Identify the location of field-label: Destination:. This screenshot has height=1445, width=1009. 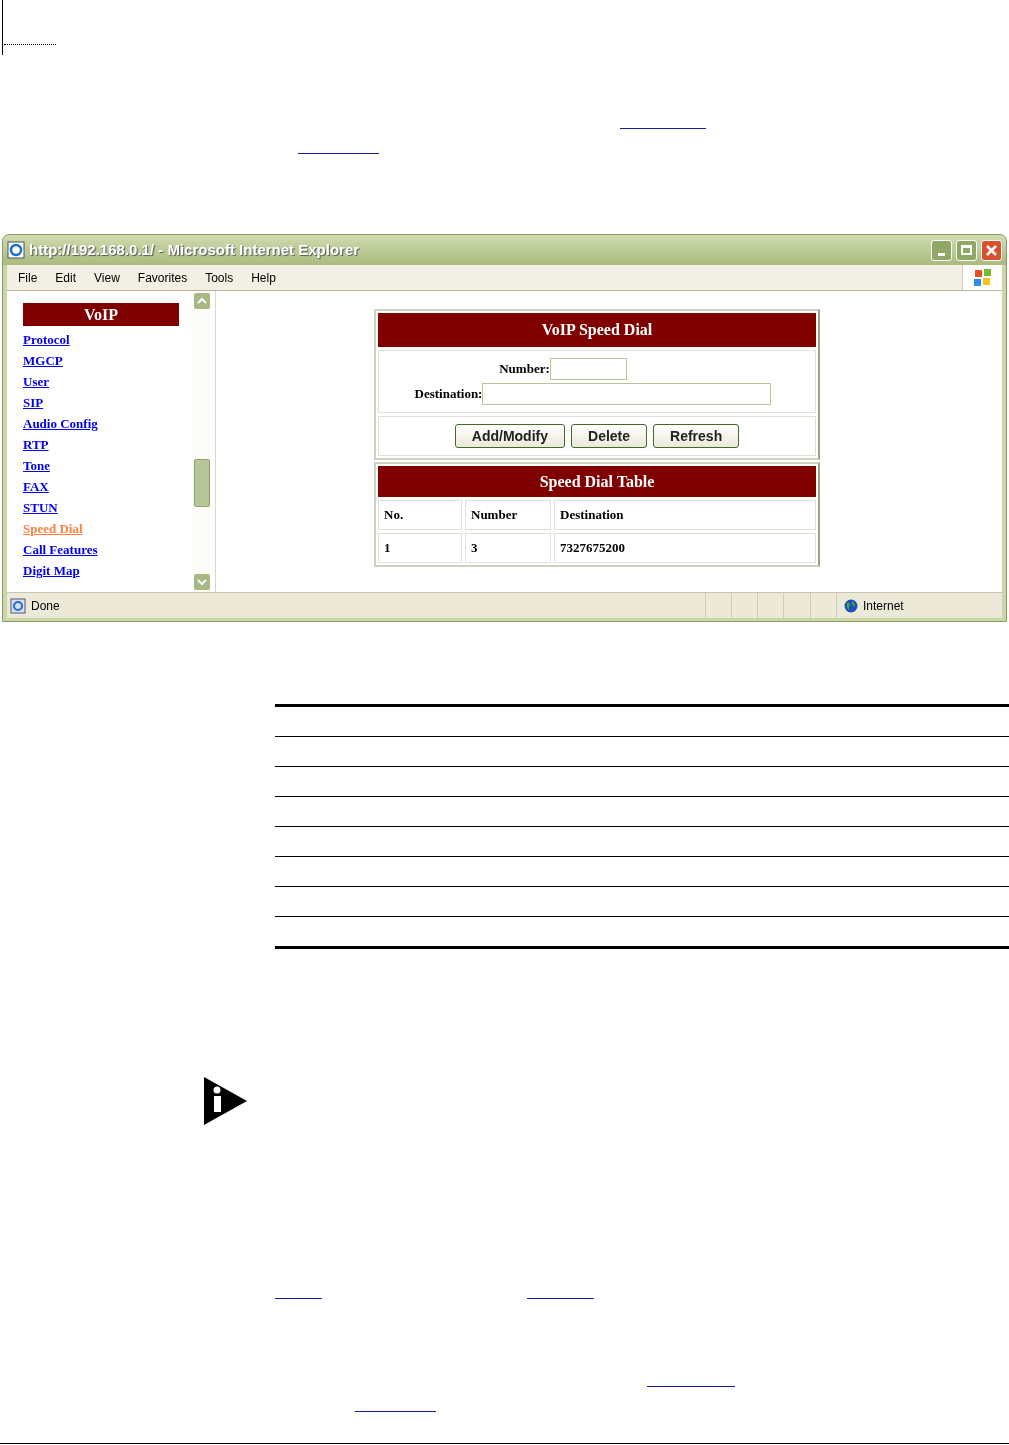
(448, 394).